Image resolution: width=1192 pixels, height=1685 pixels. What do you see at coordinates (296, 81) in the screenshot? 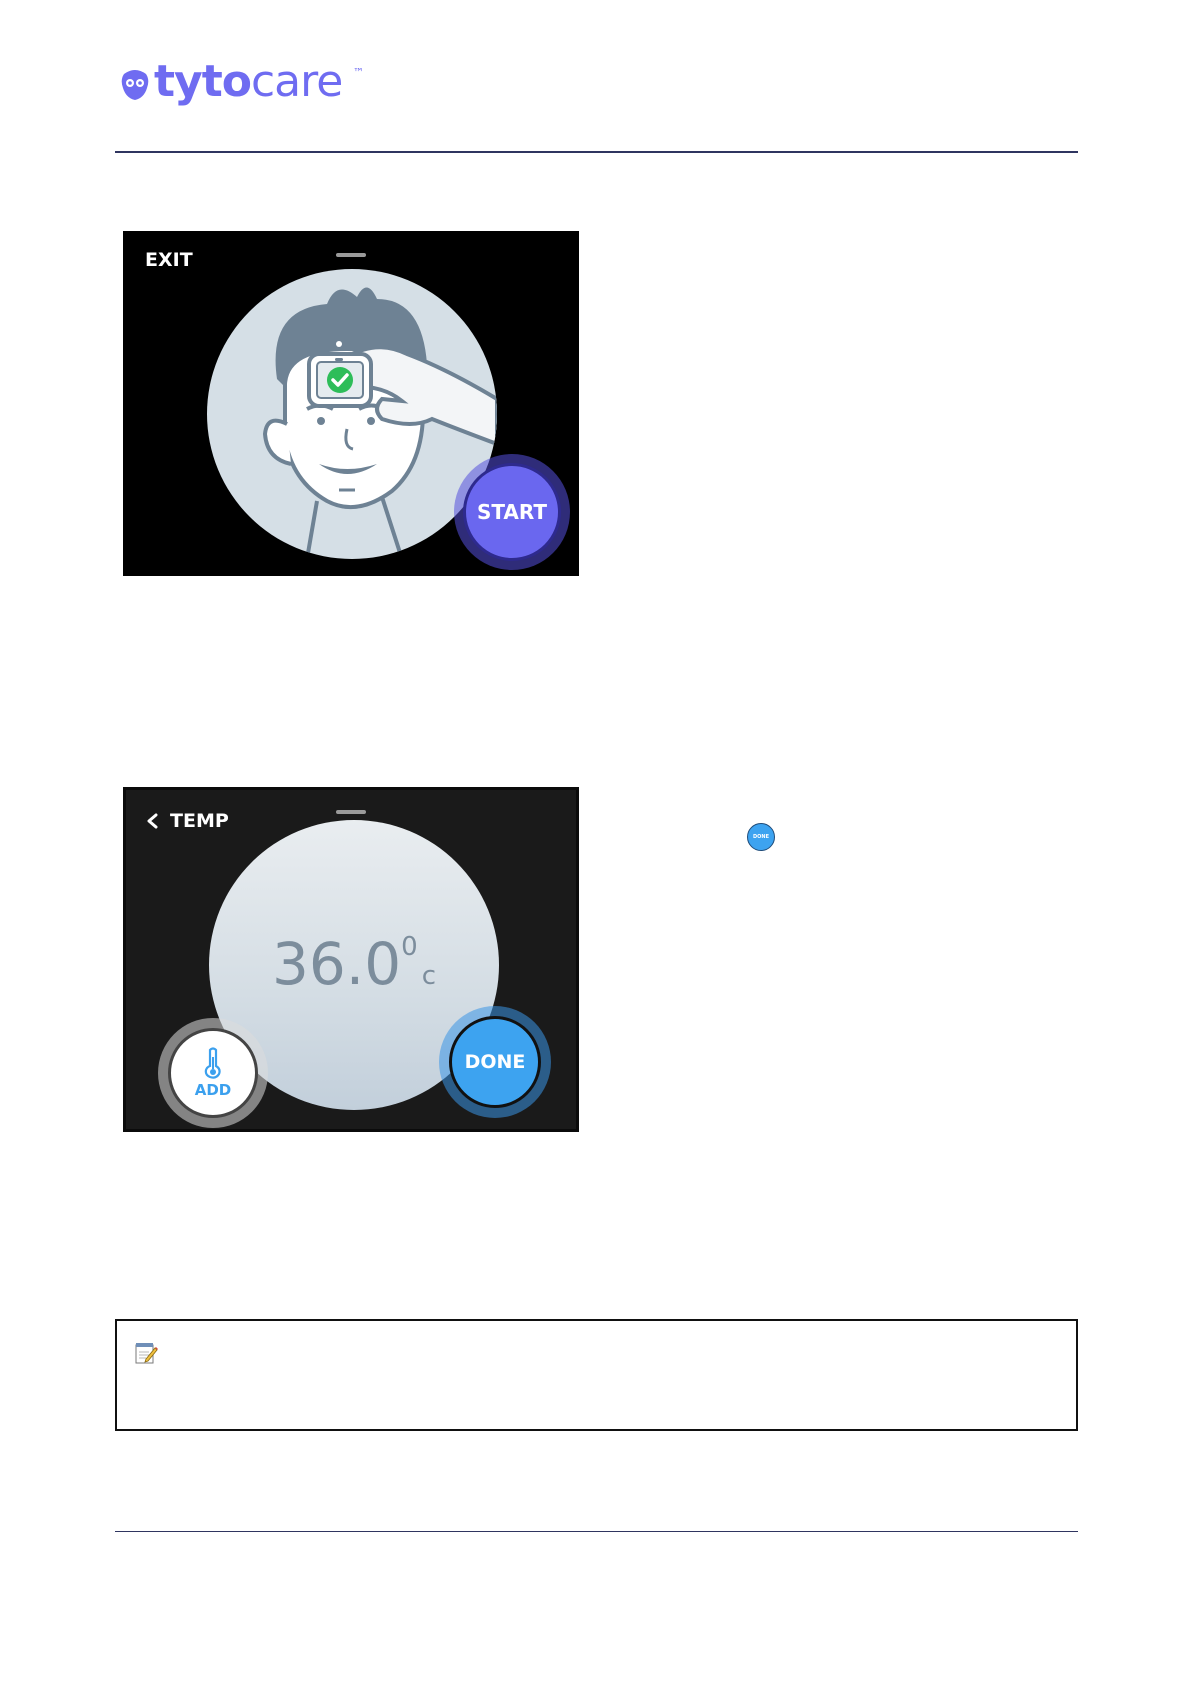
I see `logo-word-care: care` at bounding box center [296, 81].